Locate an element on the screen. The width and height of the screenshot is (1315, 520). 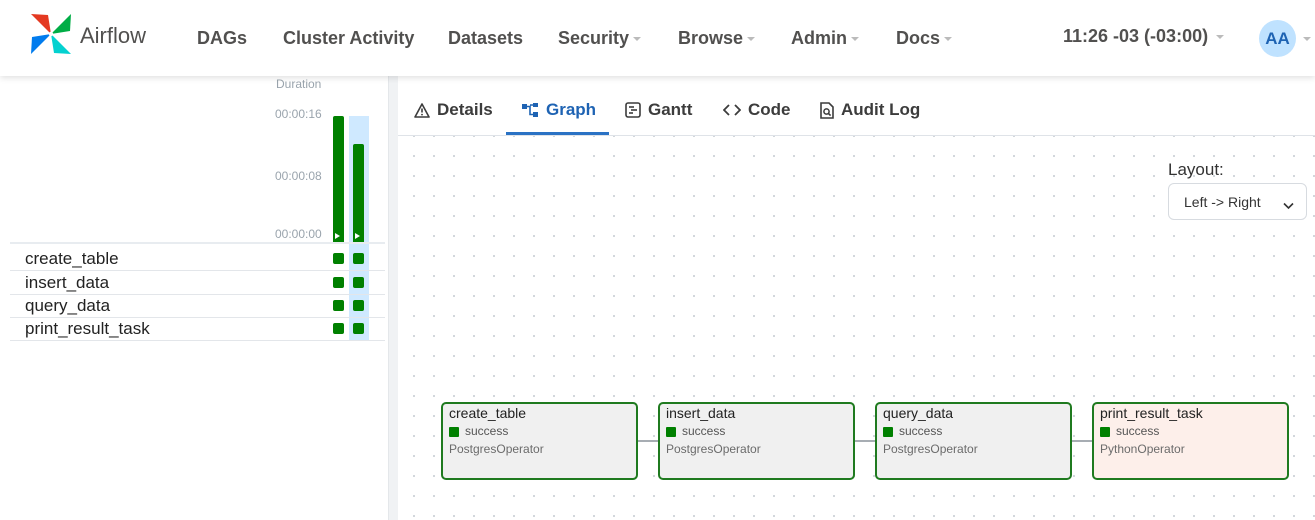
timezone-menu: 11:26 -03 (-03:00) is located at coordinates (1144, 36).